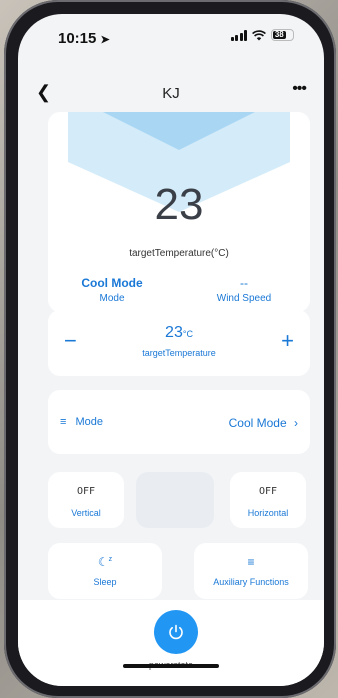  What do you see at coordinates (259, 34) in the screenshot?
I see `wifi-icon` at bounding box center [259, 34].